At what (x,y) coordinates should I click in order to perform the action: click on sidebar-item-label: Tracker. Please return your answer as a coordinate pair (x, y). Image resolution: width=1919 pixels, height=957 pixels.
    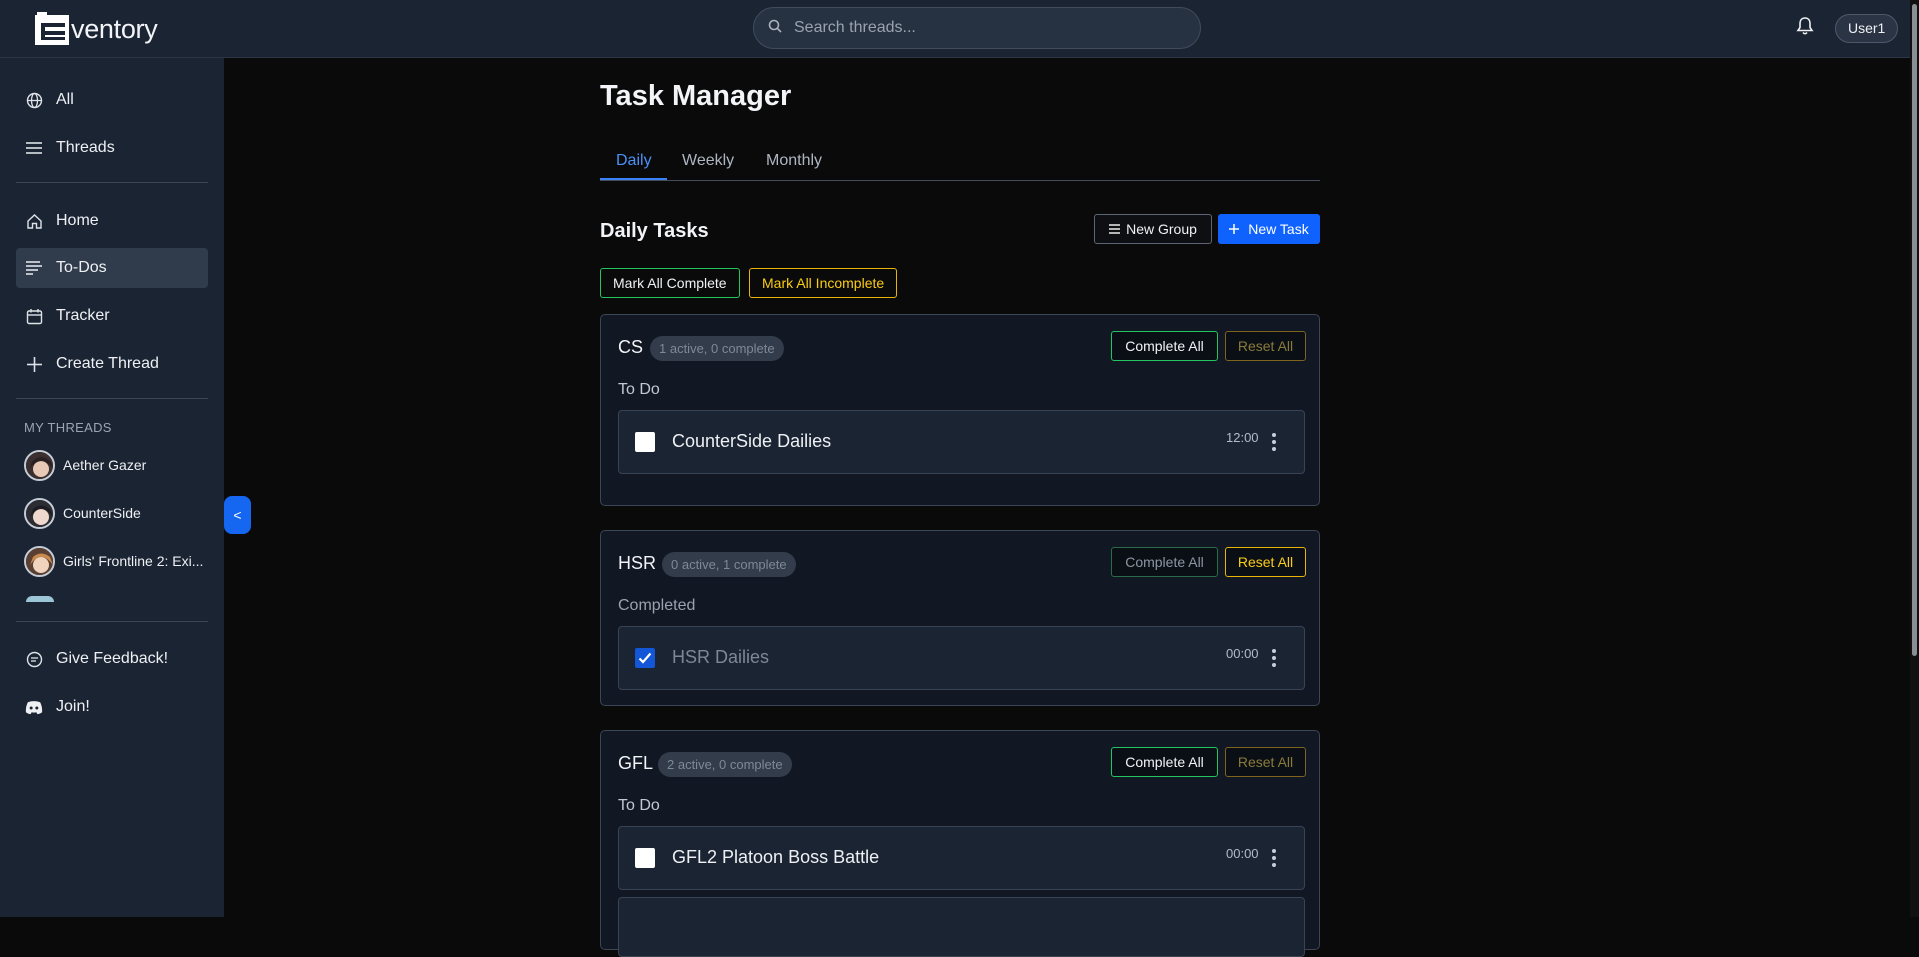
    Looking at the image, I should click on (83, 315).